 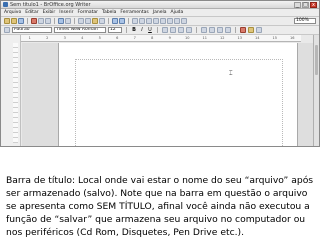 What do you see at coordinates (5, 4) in the screenshot?
I see `writer-app-icon` at bounding box center [5, 4].